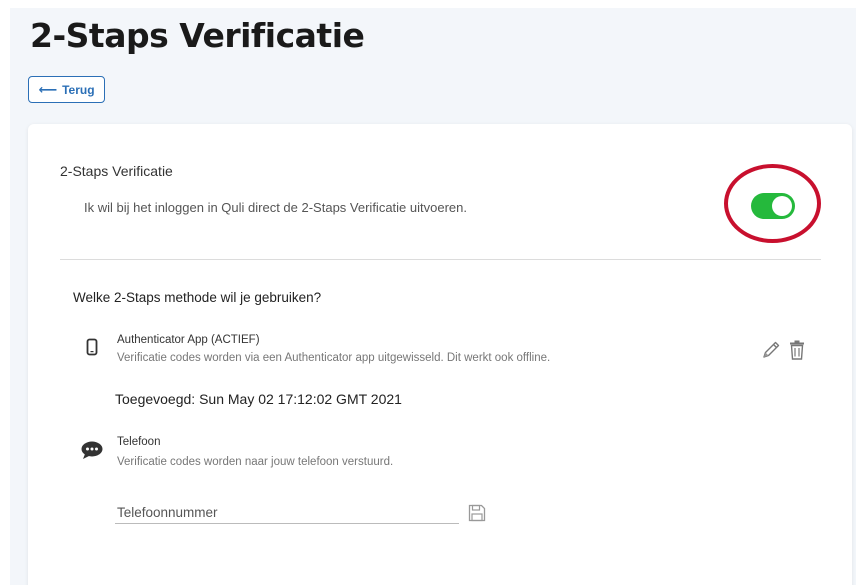  What do you see at coordinates (78, 89) in the screenshot?
I see `back-button-label: Terug` at bounding box center [78, 89].